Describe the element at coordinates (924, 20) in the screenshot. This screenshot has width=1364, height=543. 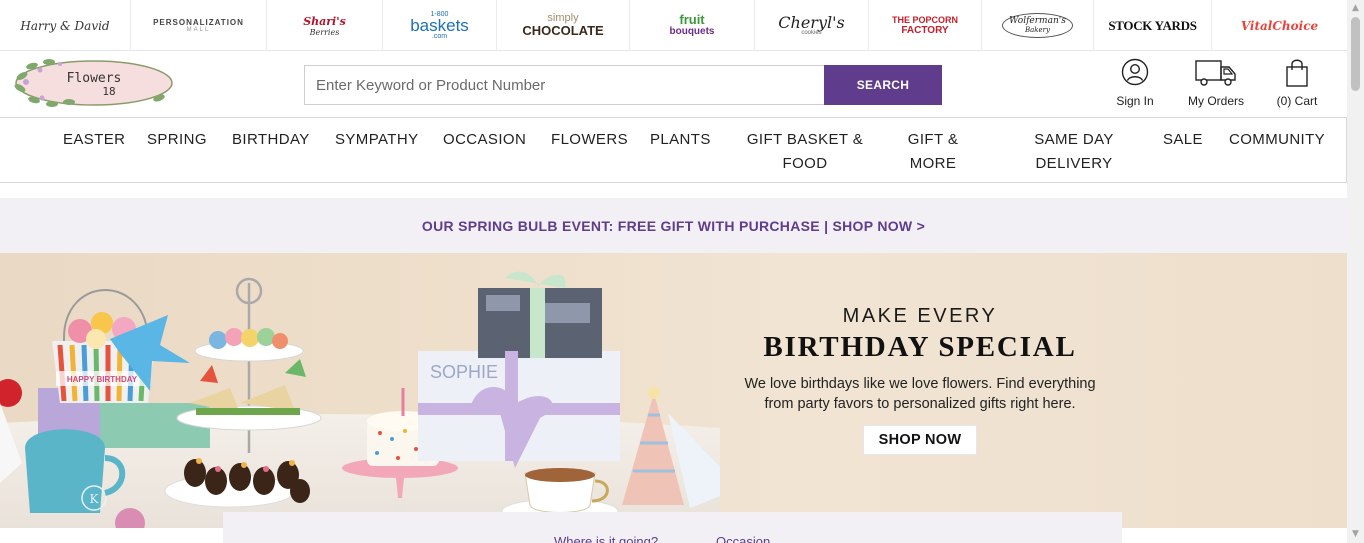
I see `brand-label-main: THE POPCORN` at that location.